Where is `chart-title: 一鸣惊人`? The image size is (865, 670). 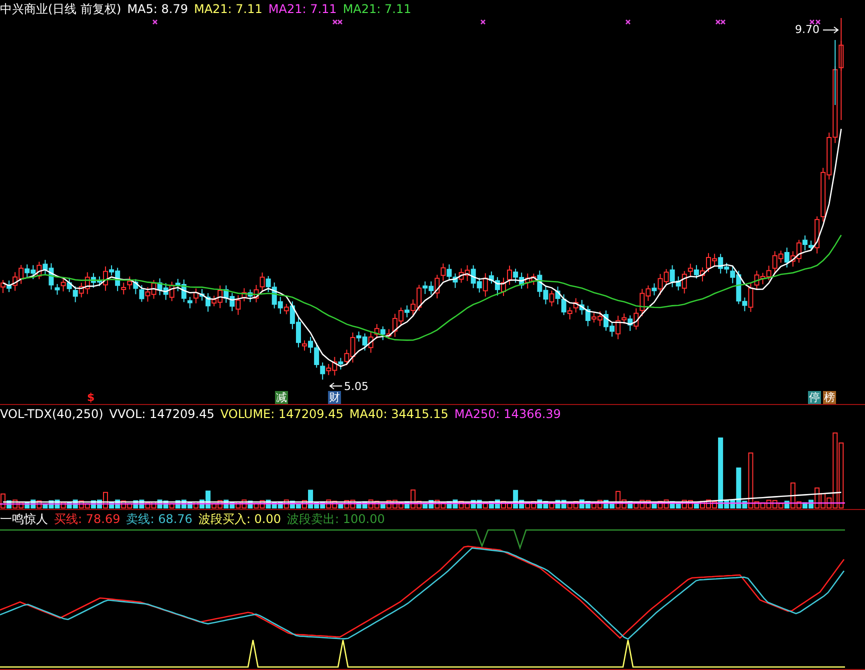
chart-title: 一鸣惊人 is located at coordinates (24, 519).